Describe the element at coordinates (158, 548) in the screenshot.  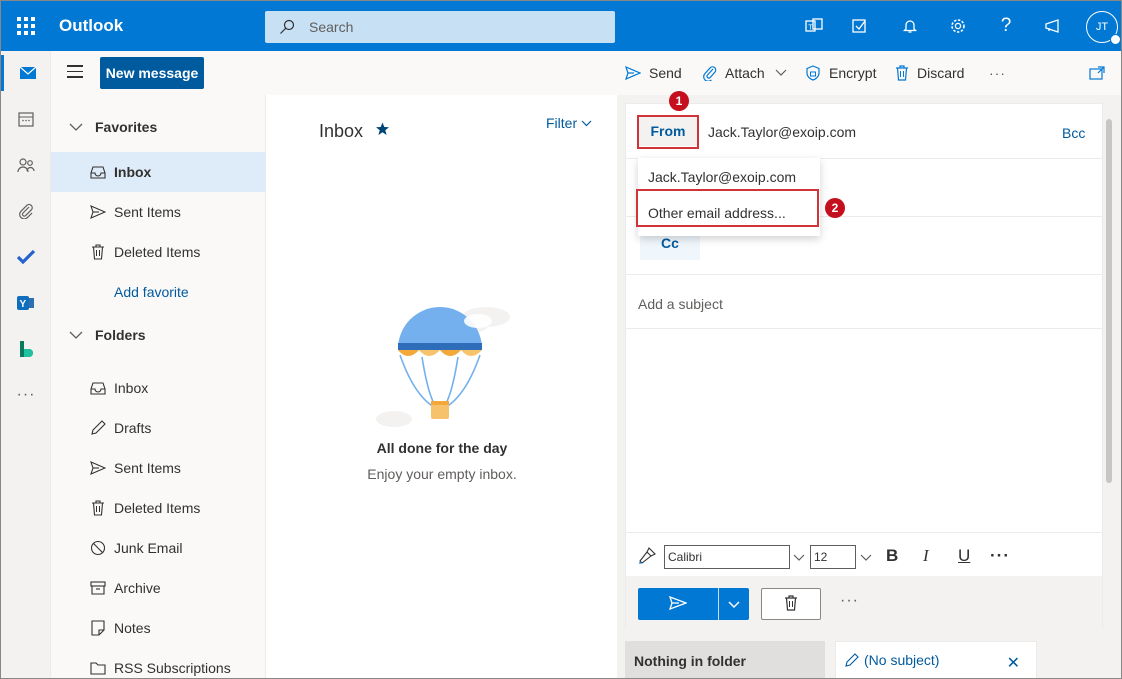
I see `folder-junk-email: Junk Email` at that location.